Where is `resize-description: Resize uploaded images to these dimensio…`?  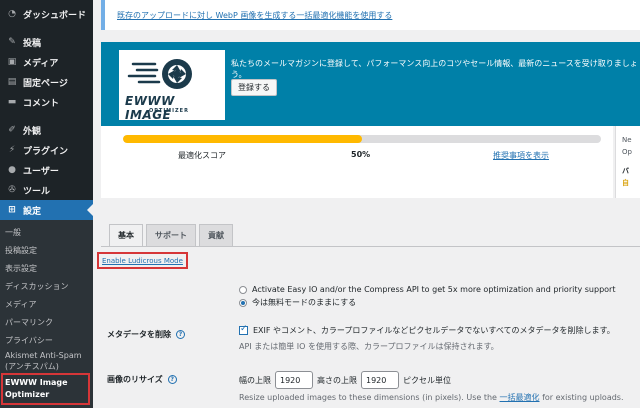
resize-description: Resize uploaded images to these dimensio… is located at coordinates (431, 397).